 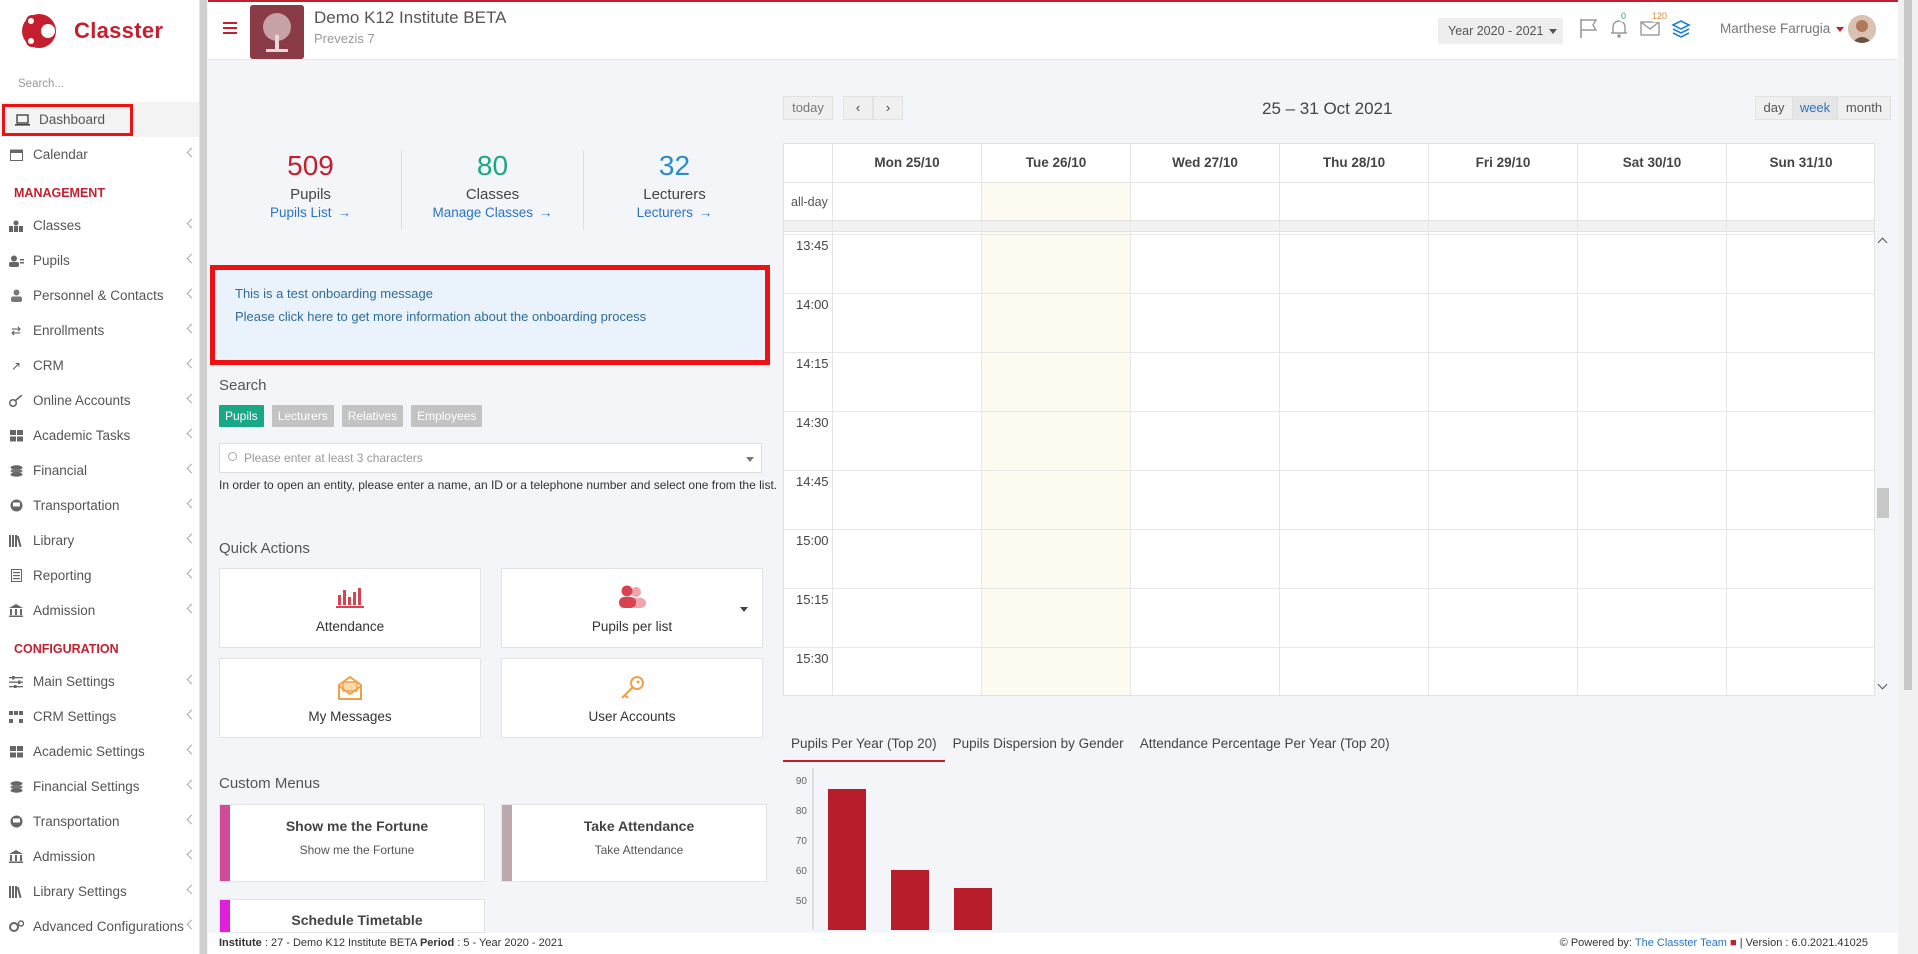 I want to click on day-header: Thu 28/10, so click(x=1353, y=163).